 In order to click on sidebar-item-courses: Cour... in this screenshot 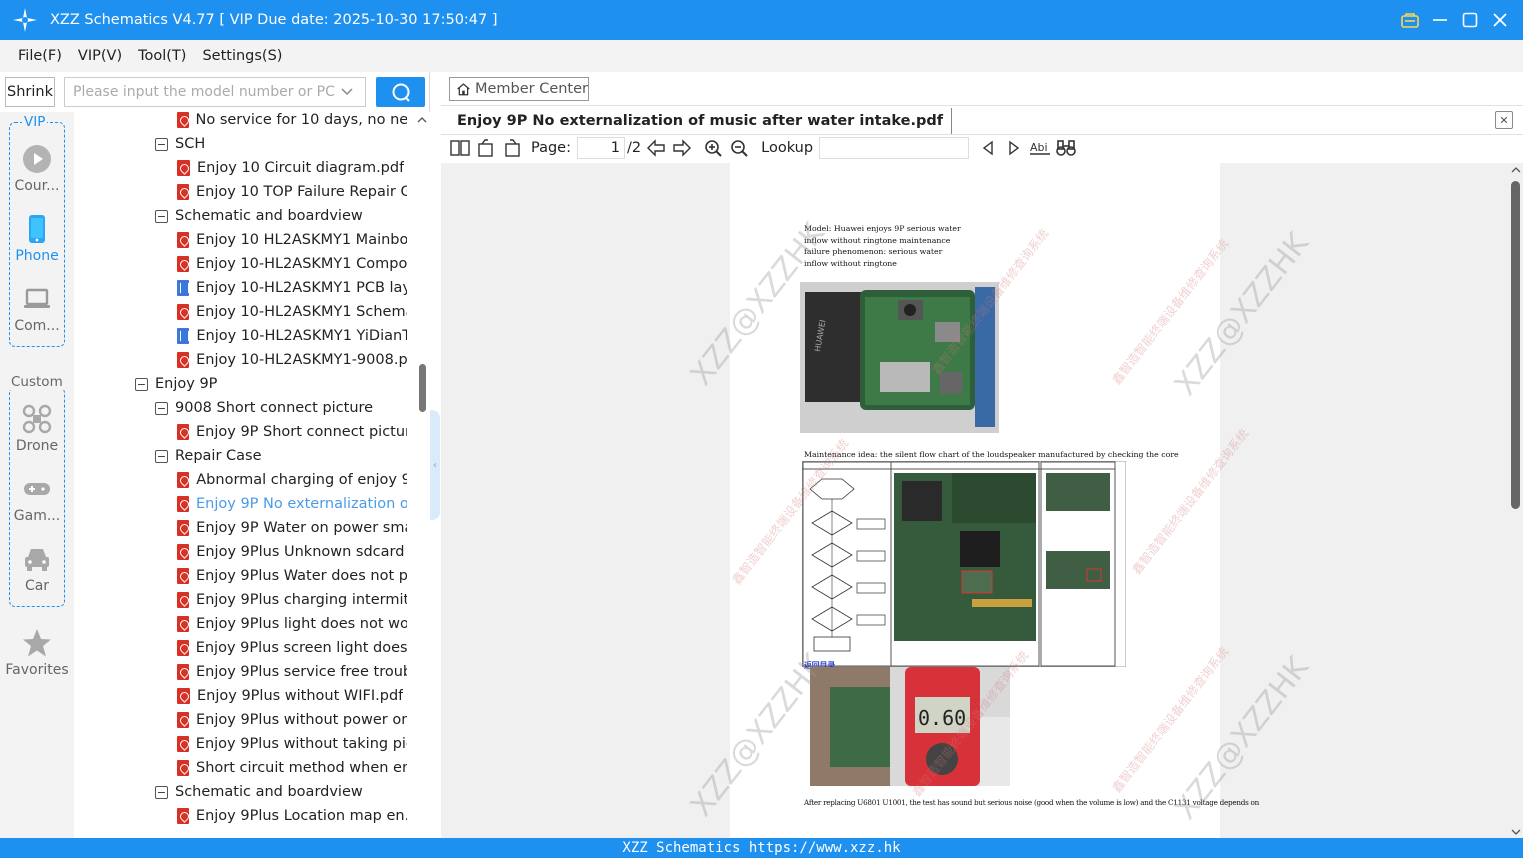, I will do `click(37, 169)`.